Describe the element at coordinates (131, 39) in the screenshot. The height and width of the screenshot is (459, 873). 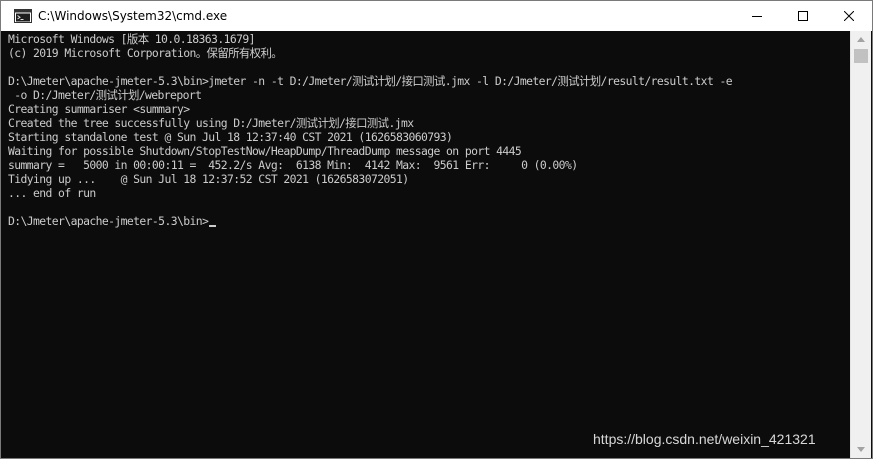
I see `console-line: Microsoft Windows [版本 10.0.18363.1679]` at that location.